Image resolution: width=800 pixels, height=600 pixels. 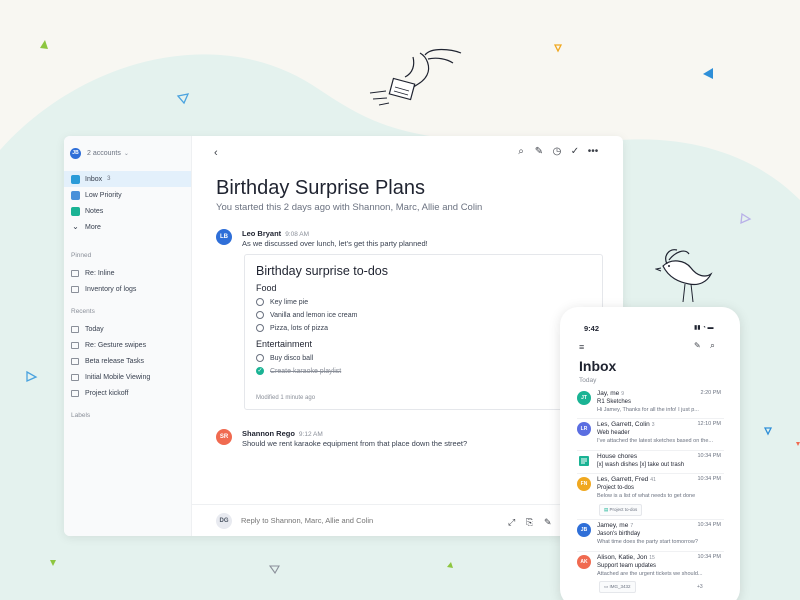 What do you see at coordinates (75, 153) in the screenshot?
I see `account-avatar: JB` at bounding box center [75, 153].